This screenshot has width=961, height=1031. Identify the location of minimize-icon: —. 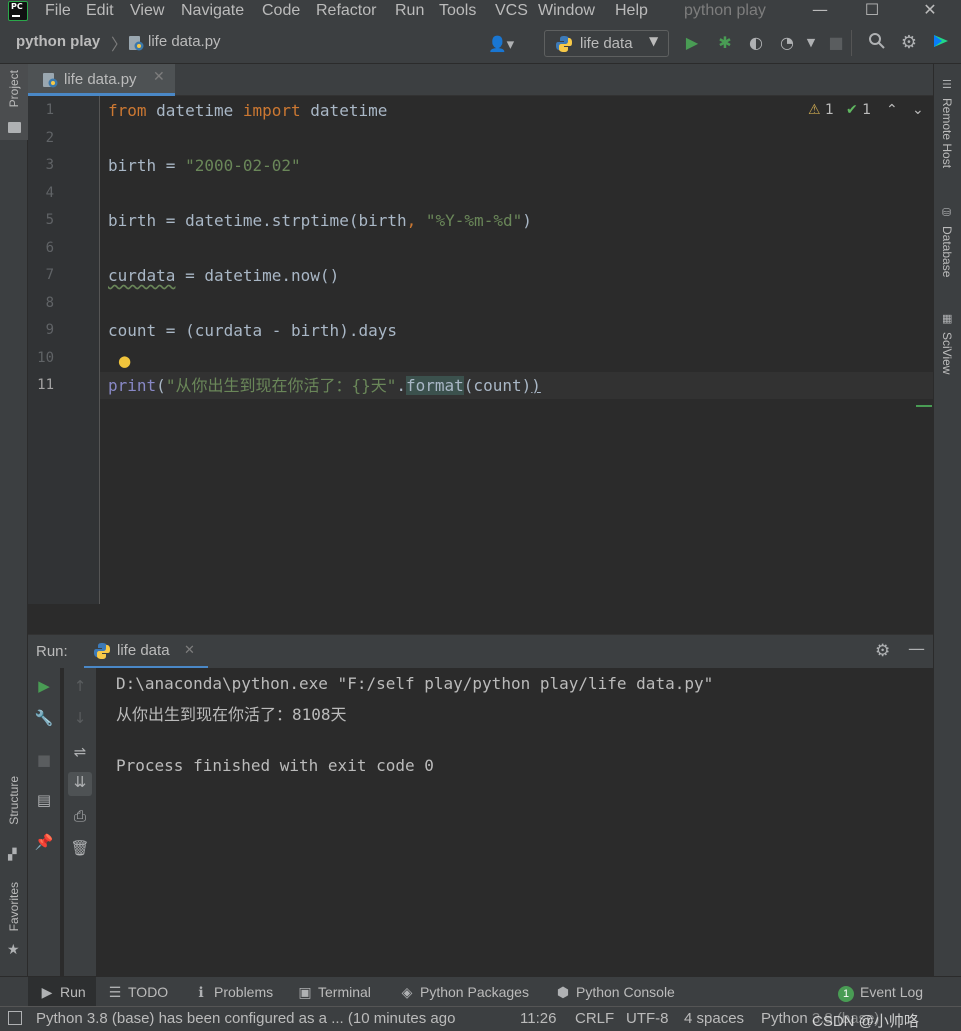
(820, 11).